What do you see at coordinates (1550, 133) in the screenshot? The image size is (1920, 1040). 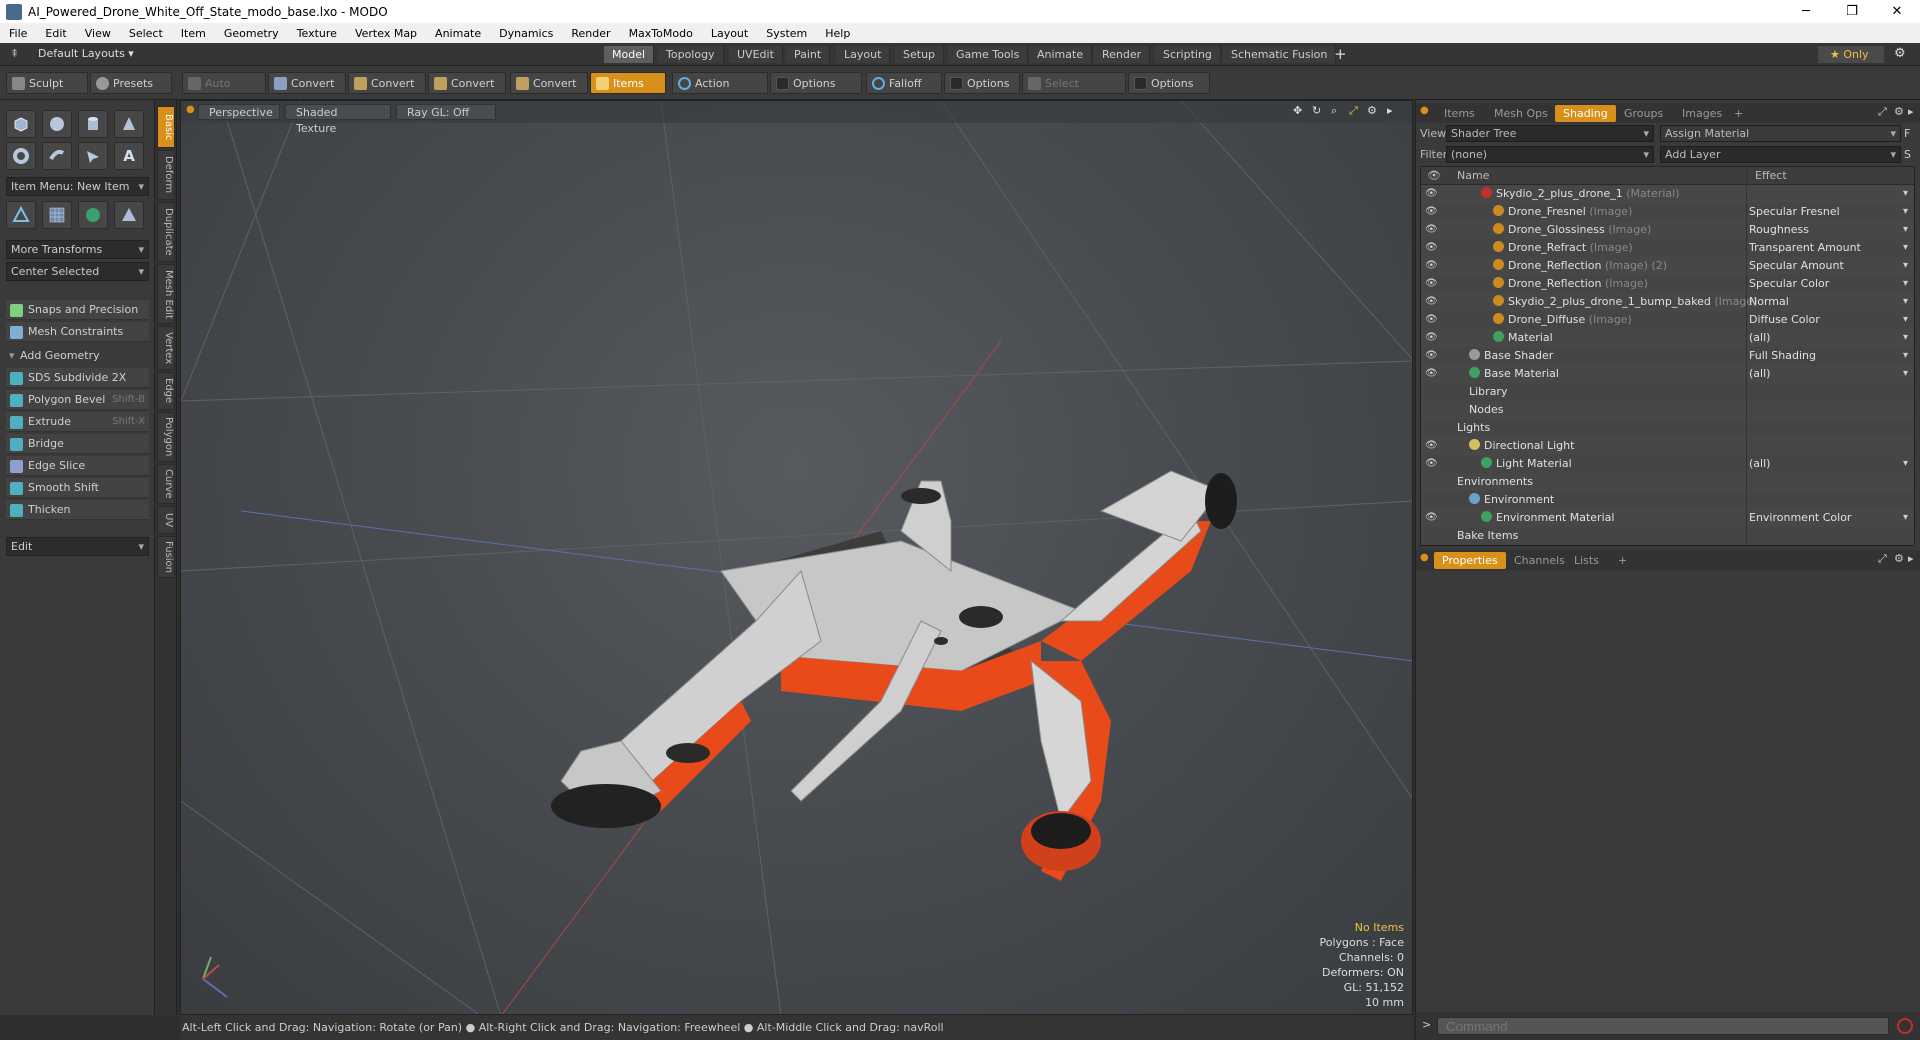 I see `view-dropdown: Shader Tree` at bounding box center [1550, 133].